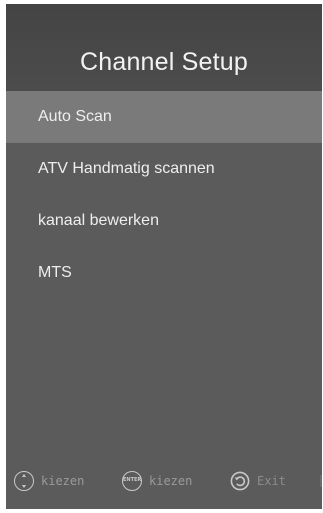 The width and height of the screenshot is (323, 513). What do you see at coordinates (321, 481) in the screenshot?
I see `edge-marker` at bounding box center [321, 481].